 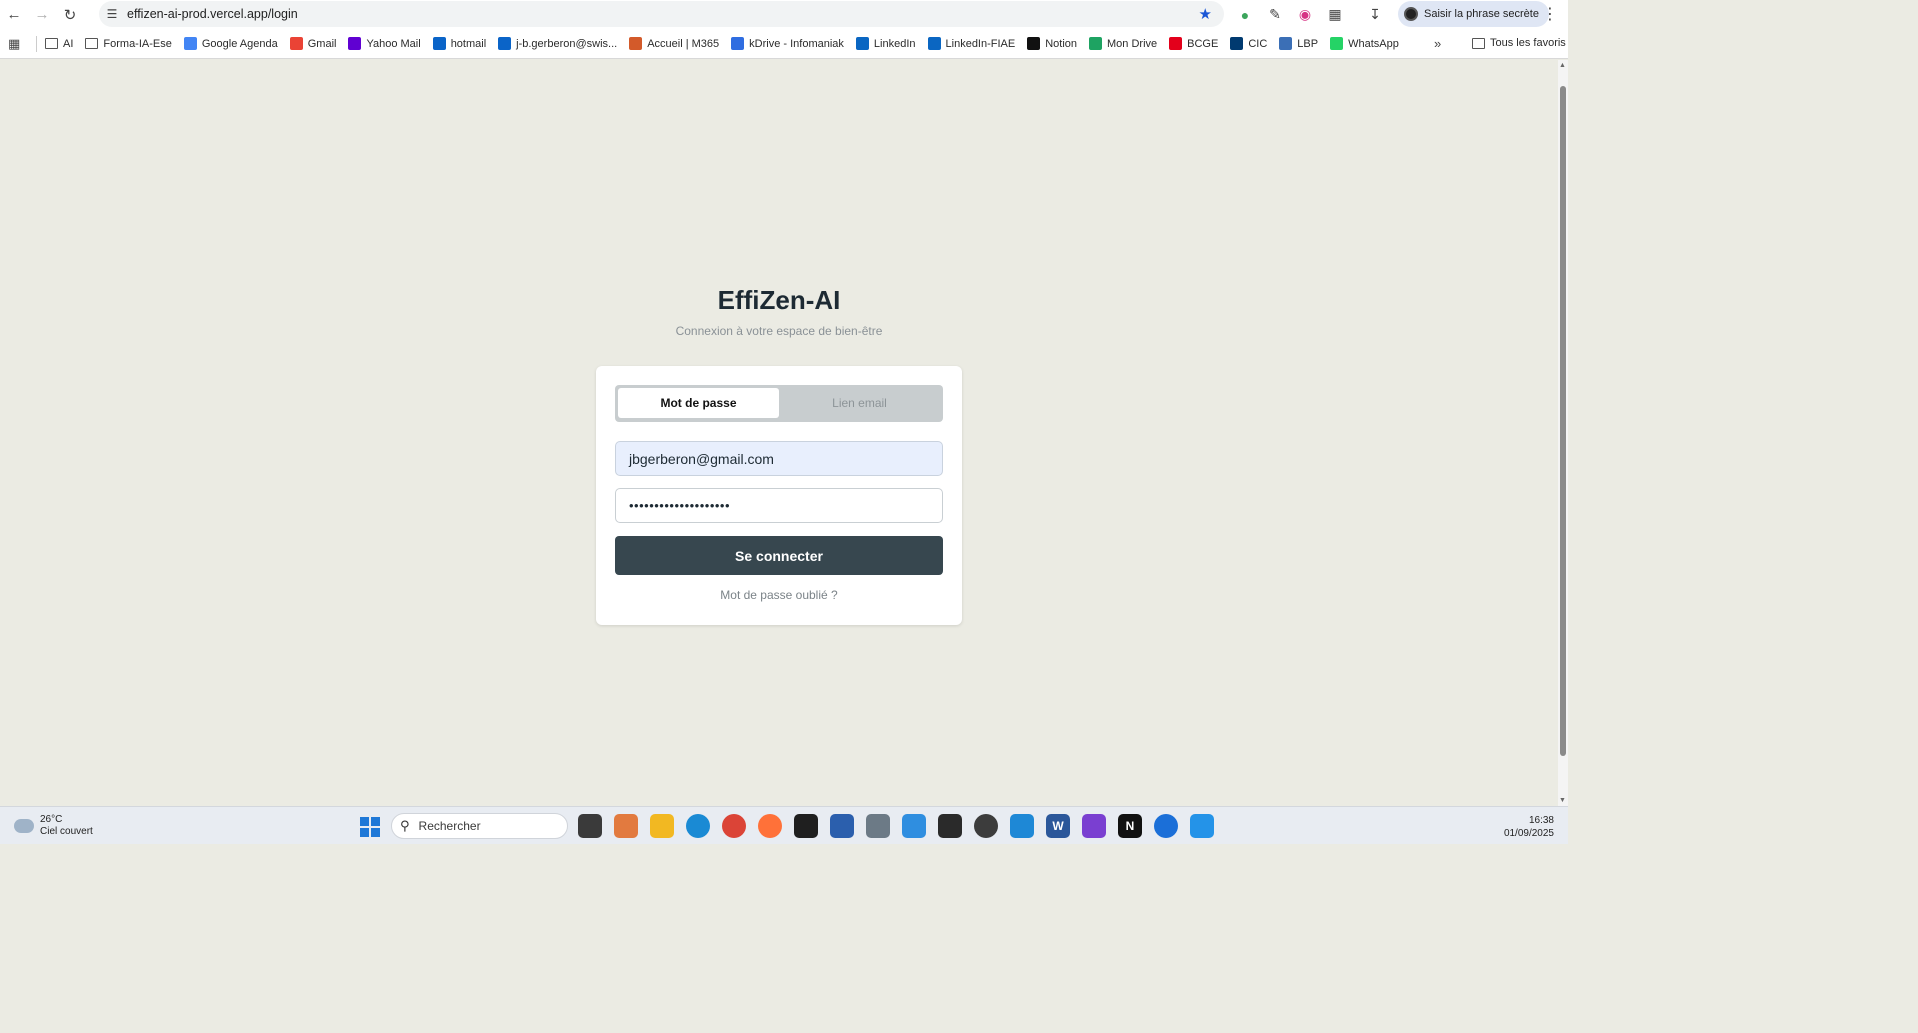 What do you see at coordinates (479, 826) in the screenshot?
I see `taskbar-search: ⚲ Rechercher` at bounding box center [479, 826].